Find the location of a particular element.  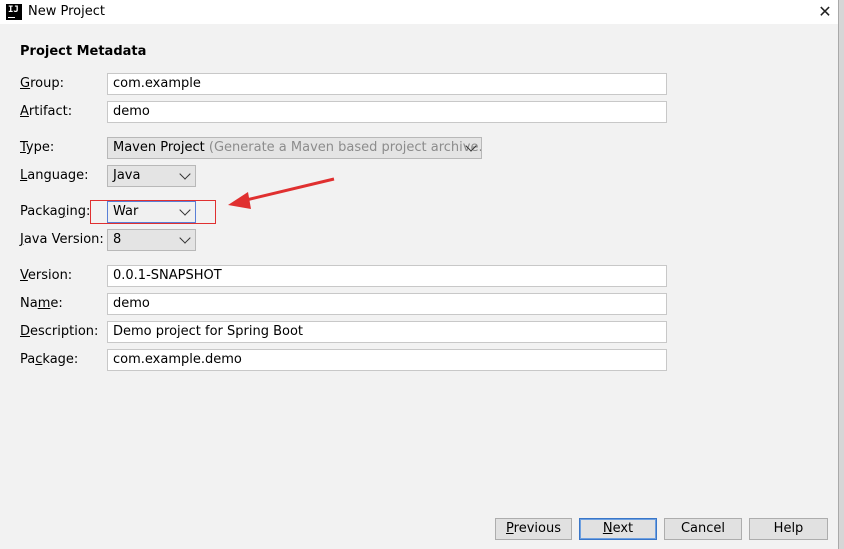

previous-button: Previous is located at coordinates (533, 529).